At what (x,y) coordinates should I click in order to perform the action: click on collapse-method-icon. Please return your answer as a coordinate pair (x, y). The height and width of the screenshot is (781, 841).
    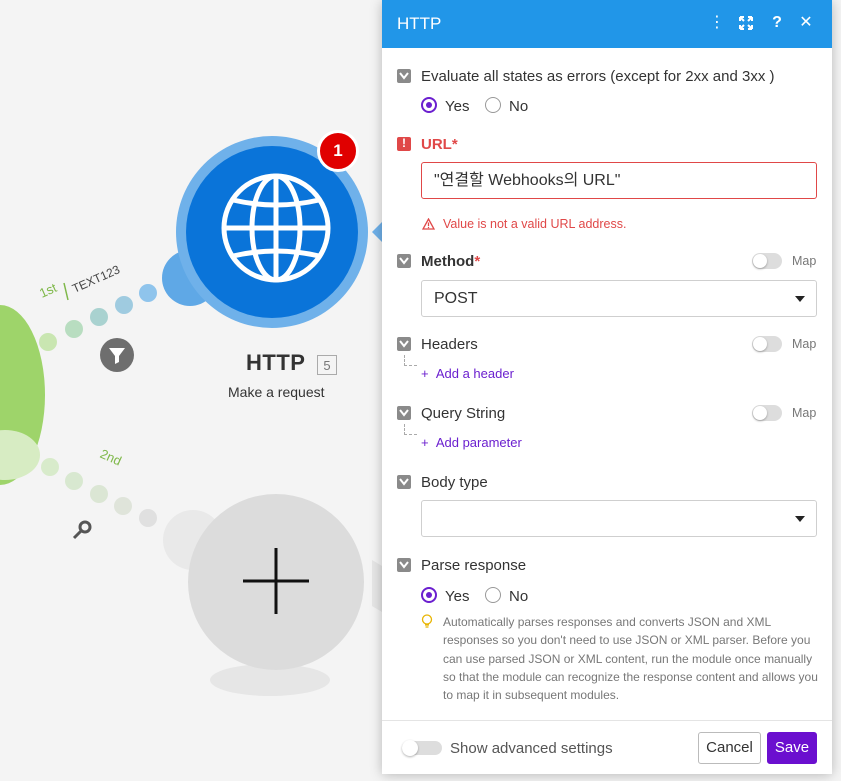
    Looking at the image, I should click on (404, 261).